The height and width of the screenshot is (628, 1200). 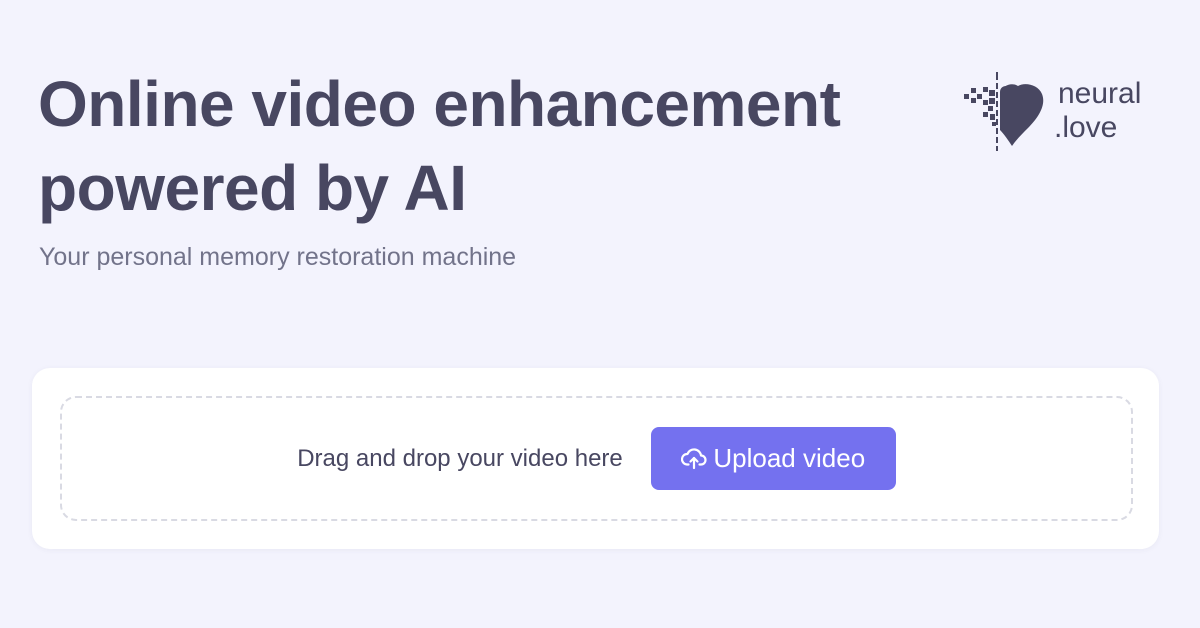 I want to click on dropzone-text: Drag and drop your video here, so click(x=460, y=458).